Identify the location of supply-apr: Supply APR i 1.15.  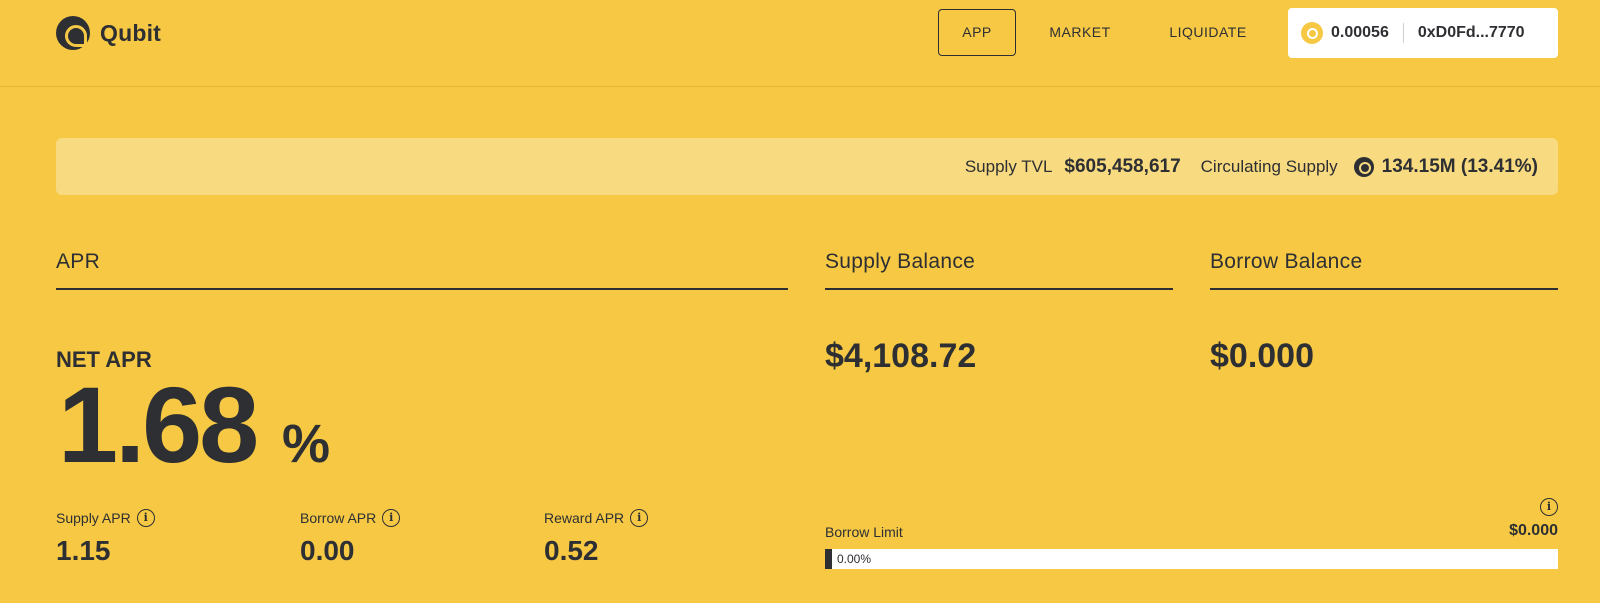
(105, 538).